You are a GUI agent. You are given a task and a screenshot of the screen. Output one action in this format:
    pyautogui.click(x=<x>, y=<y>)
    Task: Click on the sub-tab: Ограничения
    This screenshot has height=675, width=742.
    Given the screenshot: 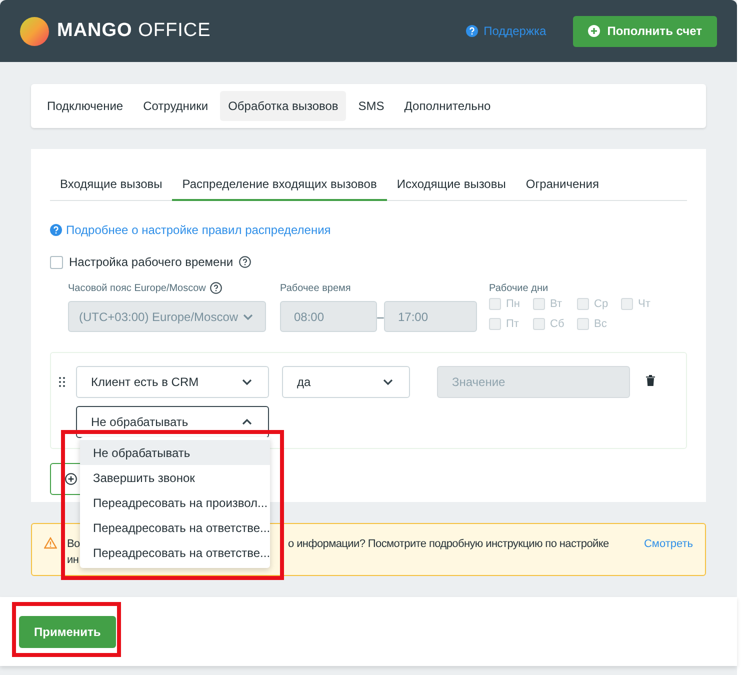 What is the action you would take?
    pyautogui.click(x=563, y=185)
    